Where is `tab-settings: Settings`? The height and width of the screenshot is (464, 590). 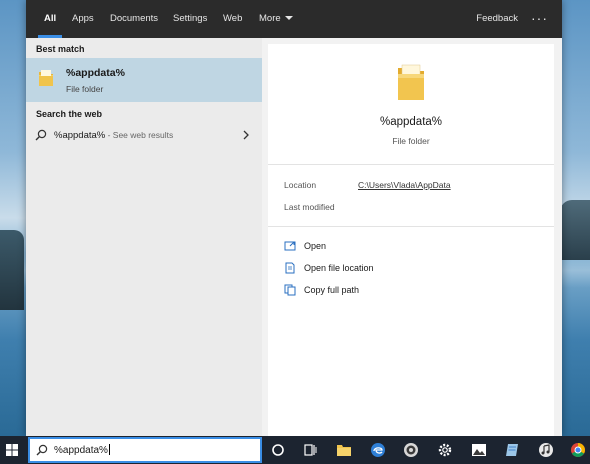 tab-settings: Settings is located at coordinates (190, 19).